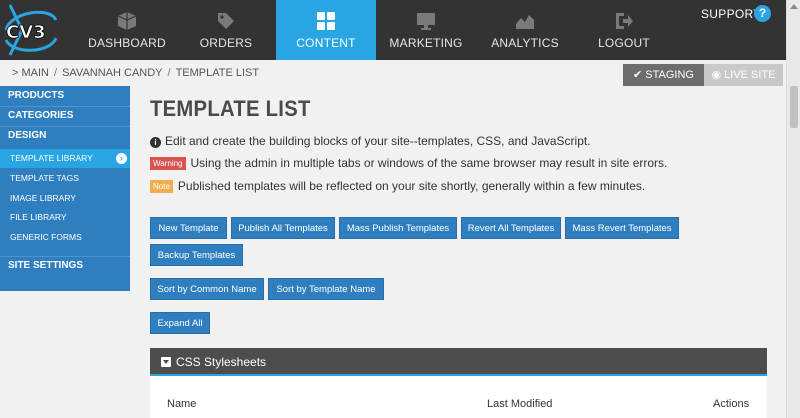  I want to click on cv3-logo: CV3, so click(31, 30).